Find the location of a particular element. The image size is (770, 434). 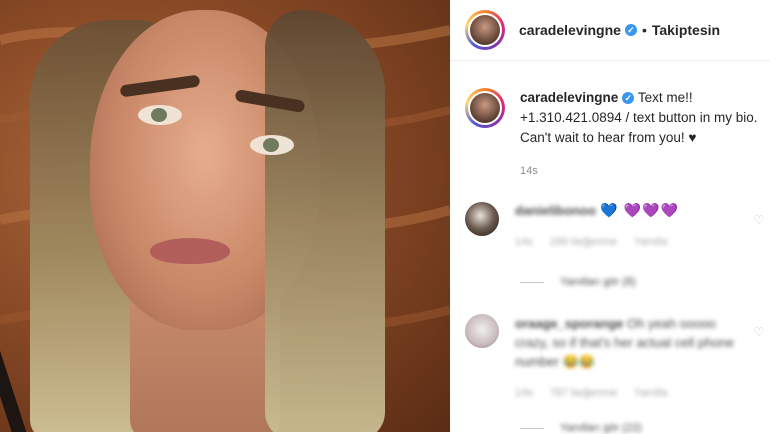

caption-timestamp: 14s is located at coordinates (529, 171).